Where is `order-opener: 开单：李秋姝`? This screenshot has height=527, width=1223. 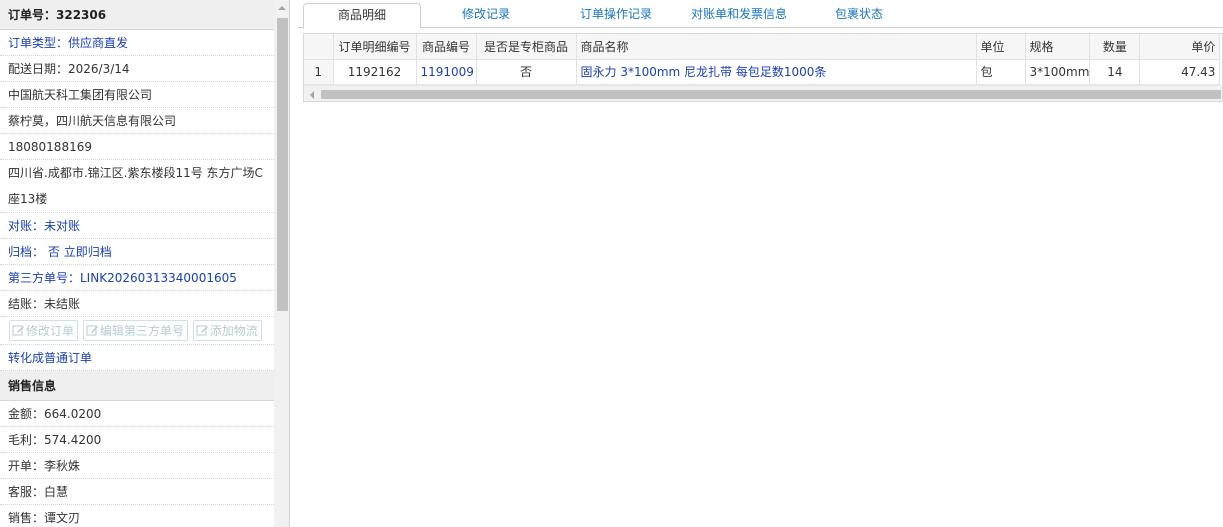 order-opener: 开单：李秋姝 is located at coordinates (137, 466).